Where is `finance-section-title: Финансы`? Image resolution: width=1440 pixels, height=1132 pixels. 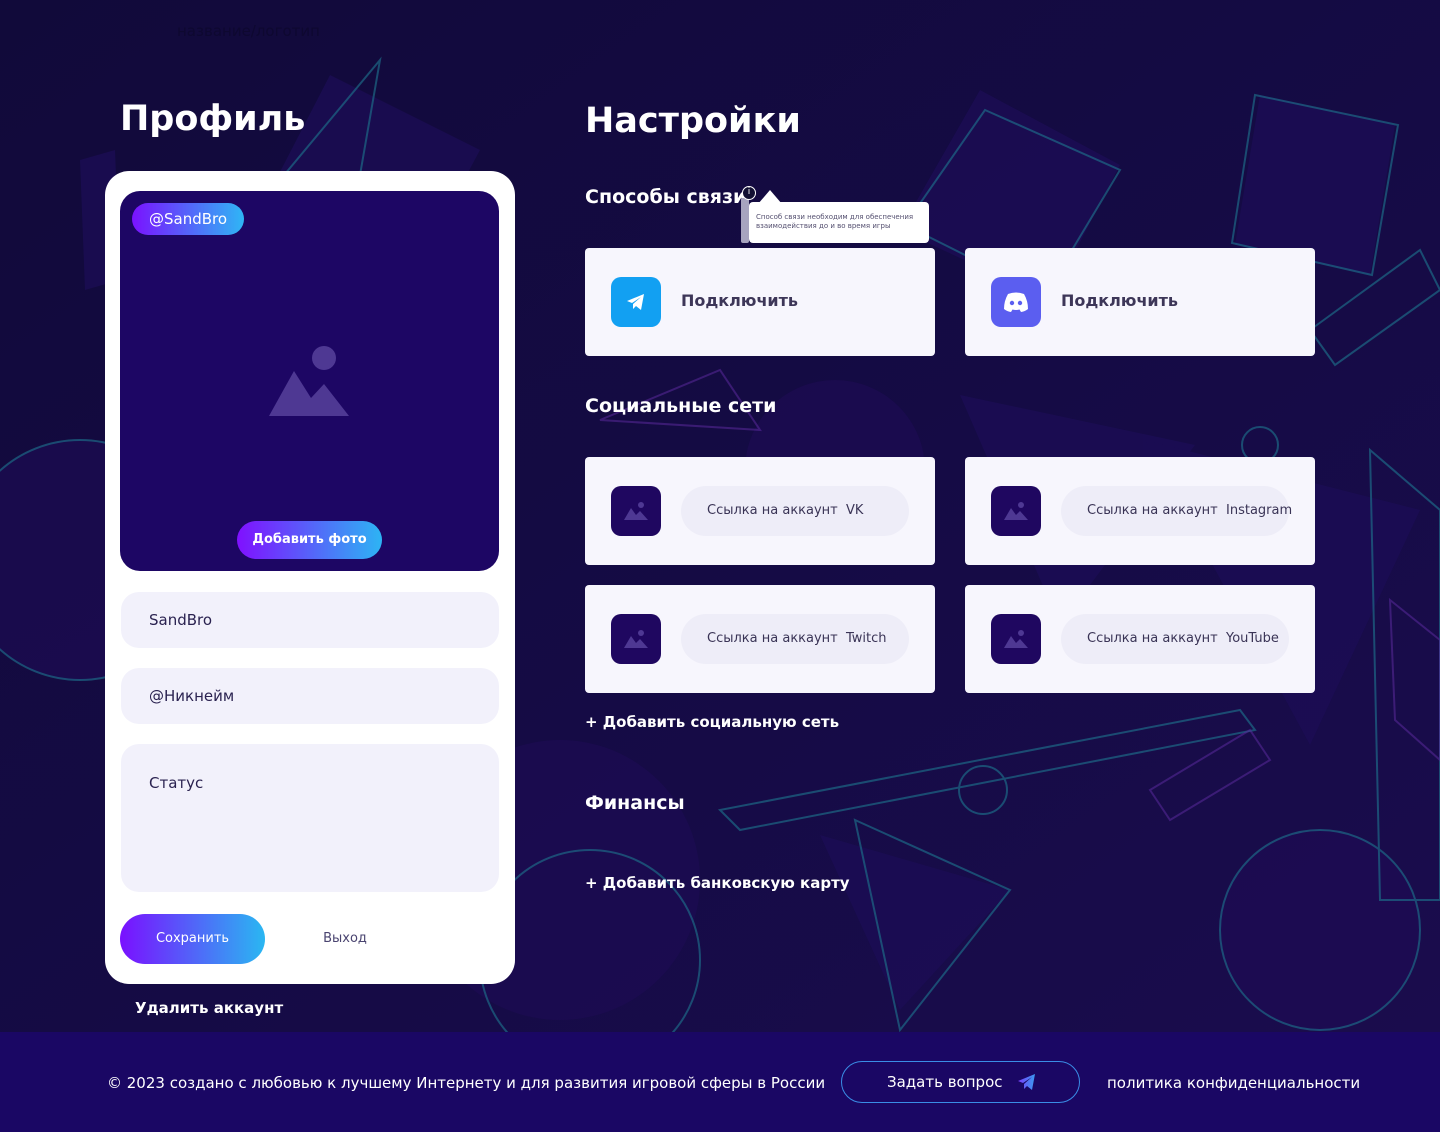
finance-section-title: Финансы is located at coordinates (635, 803).